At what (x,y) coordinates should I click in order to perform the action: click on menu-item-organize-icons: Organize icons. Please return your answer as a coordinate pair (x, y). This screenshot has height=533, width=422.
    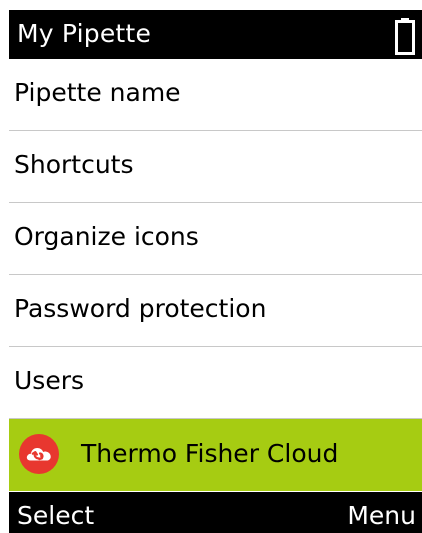
    Looking at the image, I should click on (215, 239).